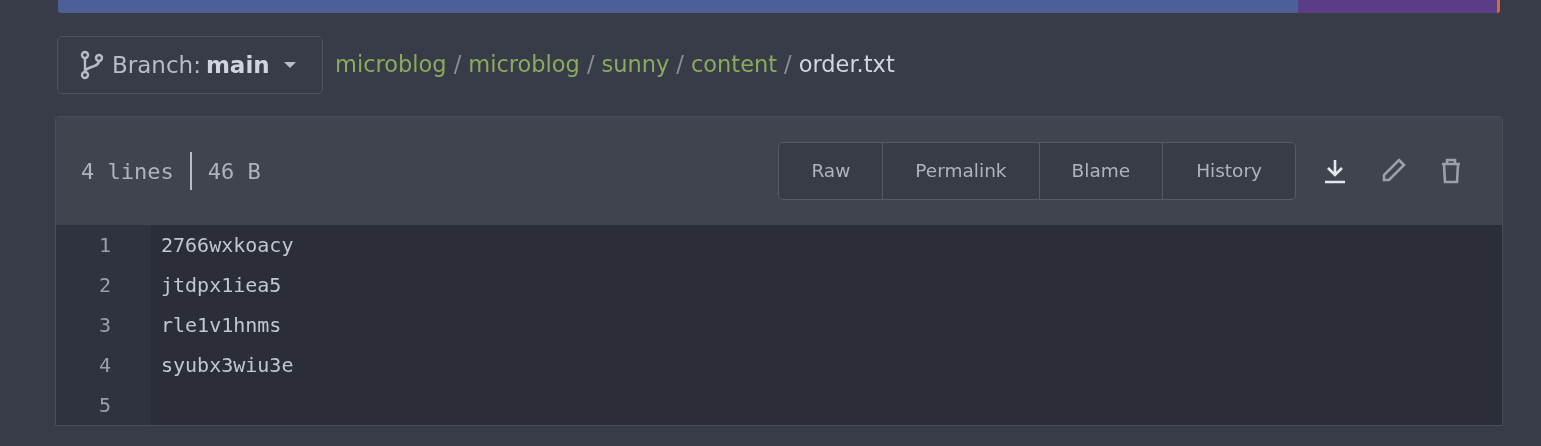 The height and width of the screenshot is (446, 1541). What do you see at coordinates (104, 285) in the screenshot?
I see `line-number: 2` at bounding box center [104, 285].